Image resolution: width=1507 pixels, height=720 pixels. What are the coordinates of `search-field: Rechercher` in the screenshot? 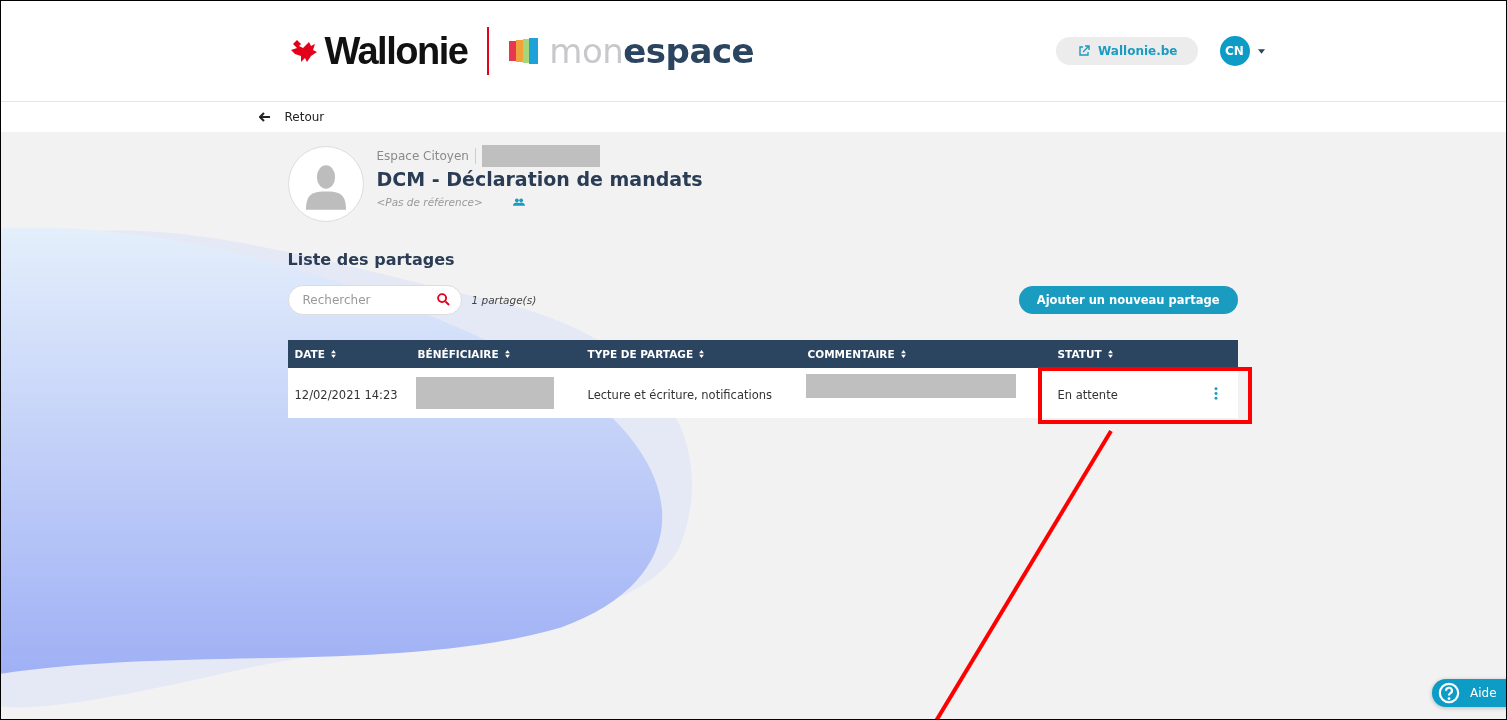 It's located at (374, 300).